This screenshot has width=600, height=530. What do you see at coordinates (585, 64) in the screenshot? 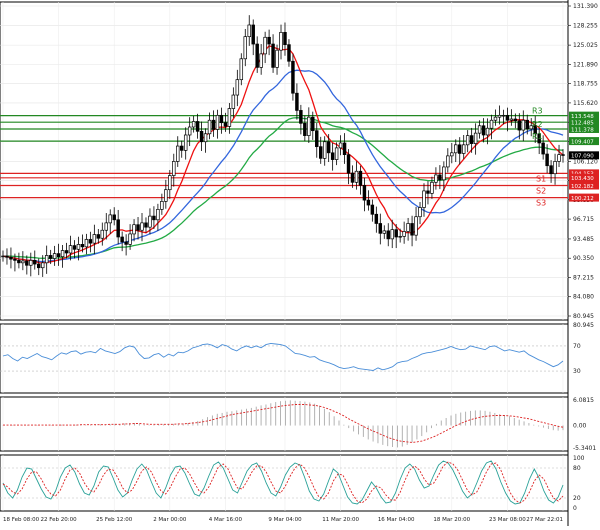
I see `price-tick-label: 121.890` at bounding box center [585, 64].